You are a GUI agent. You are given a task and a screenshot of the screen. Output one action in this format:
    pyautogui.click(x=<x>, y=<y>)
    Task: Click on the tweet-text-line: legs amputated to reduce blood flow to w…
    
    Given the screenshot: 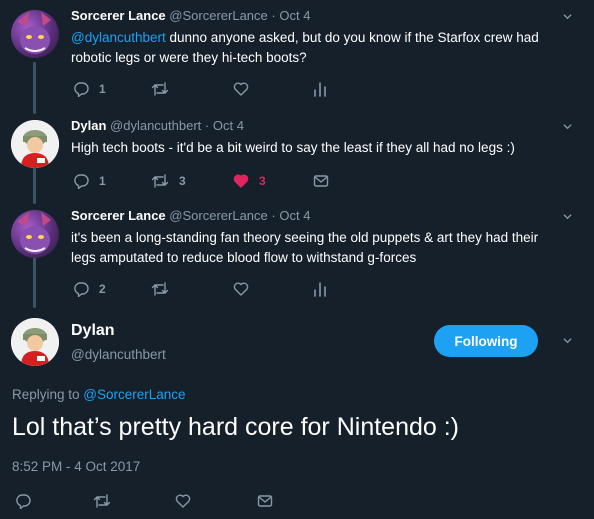 What is the action you would take?
    pyautogui.click(x=244, y=257)
    